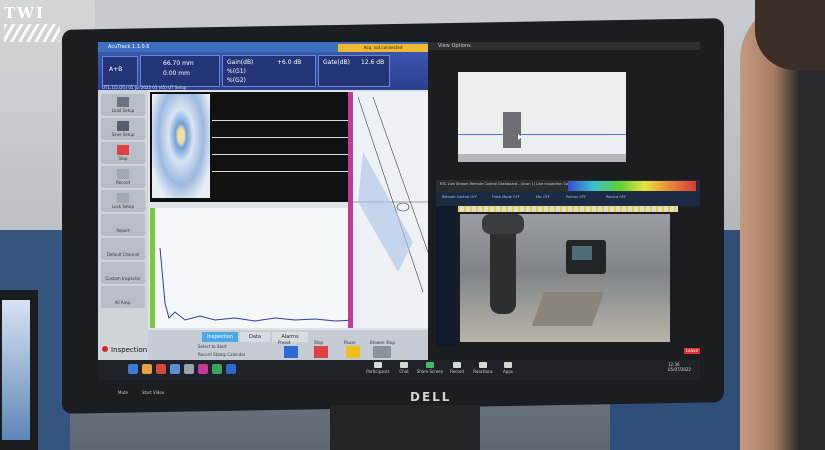 This screenshot has height=450, width=825. What do you see at coordinates (404, 365) in the screenshot?
I see `chat-icon` at bounding box center [404, 365].